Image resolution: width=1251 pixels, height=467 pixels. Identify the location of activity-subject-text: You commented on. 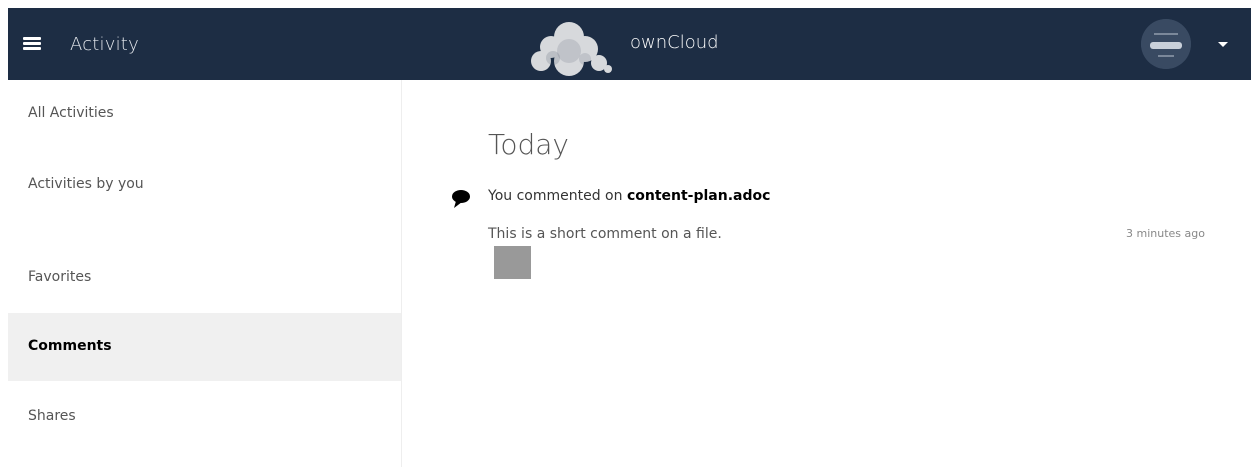
(557, 196).